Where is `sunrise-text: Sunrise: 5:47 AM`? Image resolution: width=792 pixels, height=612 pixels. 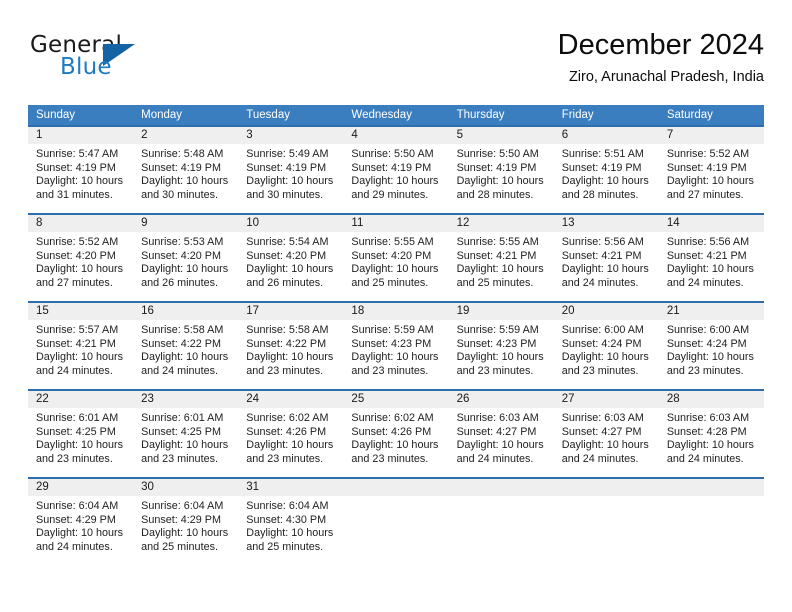 sunrise-text: Sunrise: 5:47 AM is located at coordinates (77, 154).